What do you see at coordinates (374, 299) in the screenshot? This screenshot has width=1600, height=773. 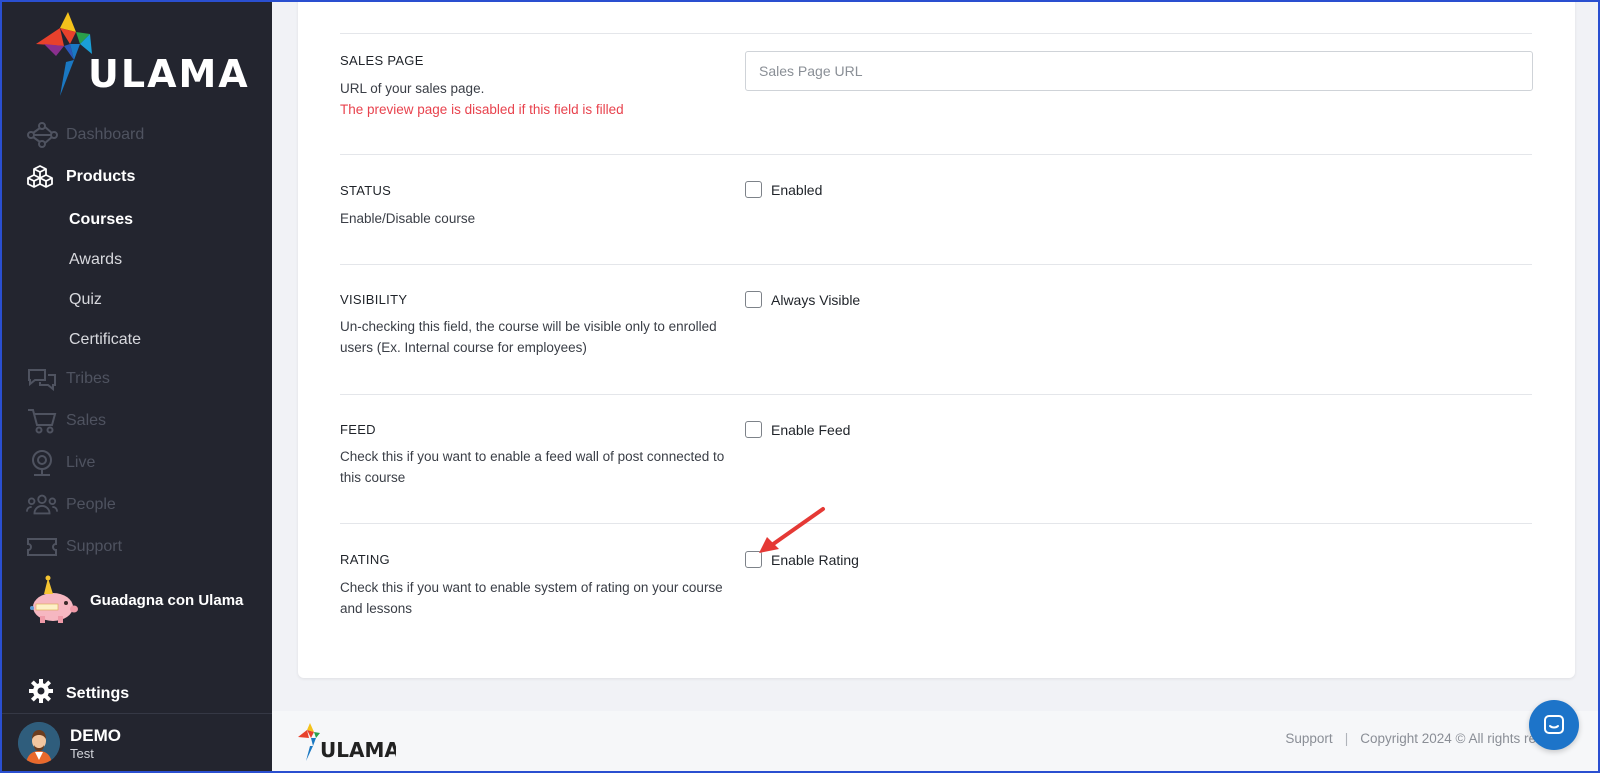 I see `visibility-title: VISIBILITY` at bounding box center [374, 299].